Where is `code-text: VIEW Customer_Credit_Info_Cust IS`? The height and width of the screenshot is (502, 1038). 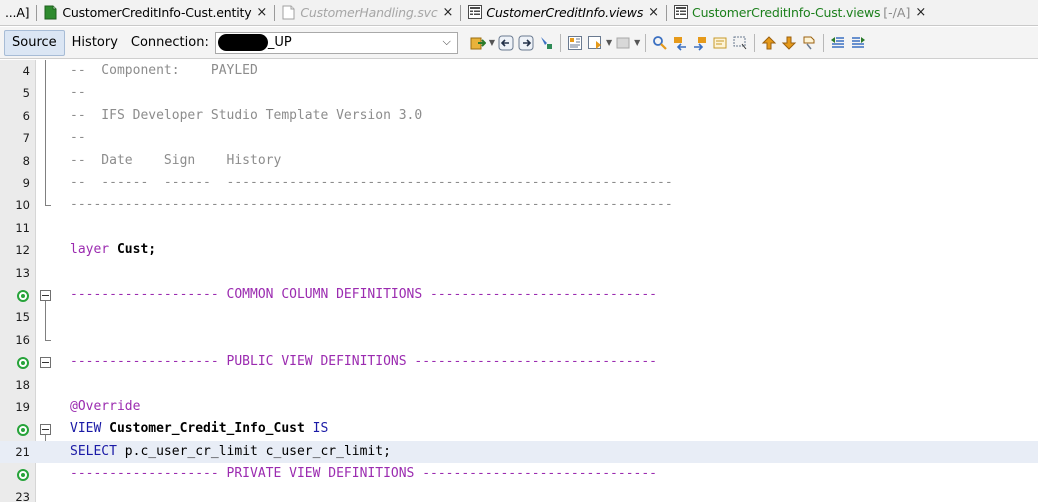
code-text: VIEW Customer_Credit_Info_Cust IS is located at coordinates (199, 429).